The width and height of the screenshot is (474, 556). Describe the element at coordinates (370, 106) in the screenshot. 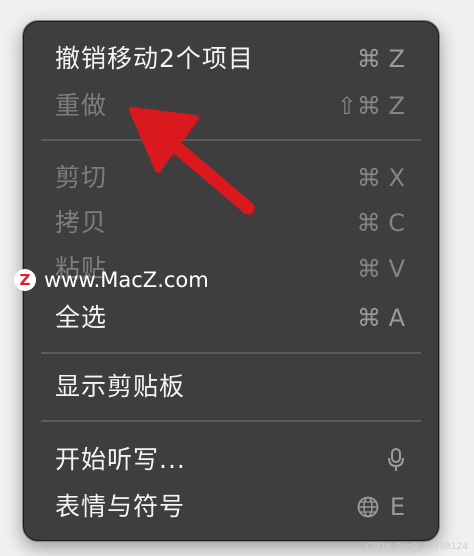

I see `shortcut-label: ⇧⌘ Z` at that location.